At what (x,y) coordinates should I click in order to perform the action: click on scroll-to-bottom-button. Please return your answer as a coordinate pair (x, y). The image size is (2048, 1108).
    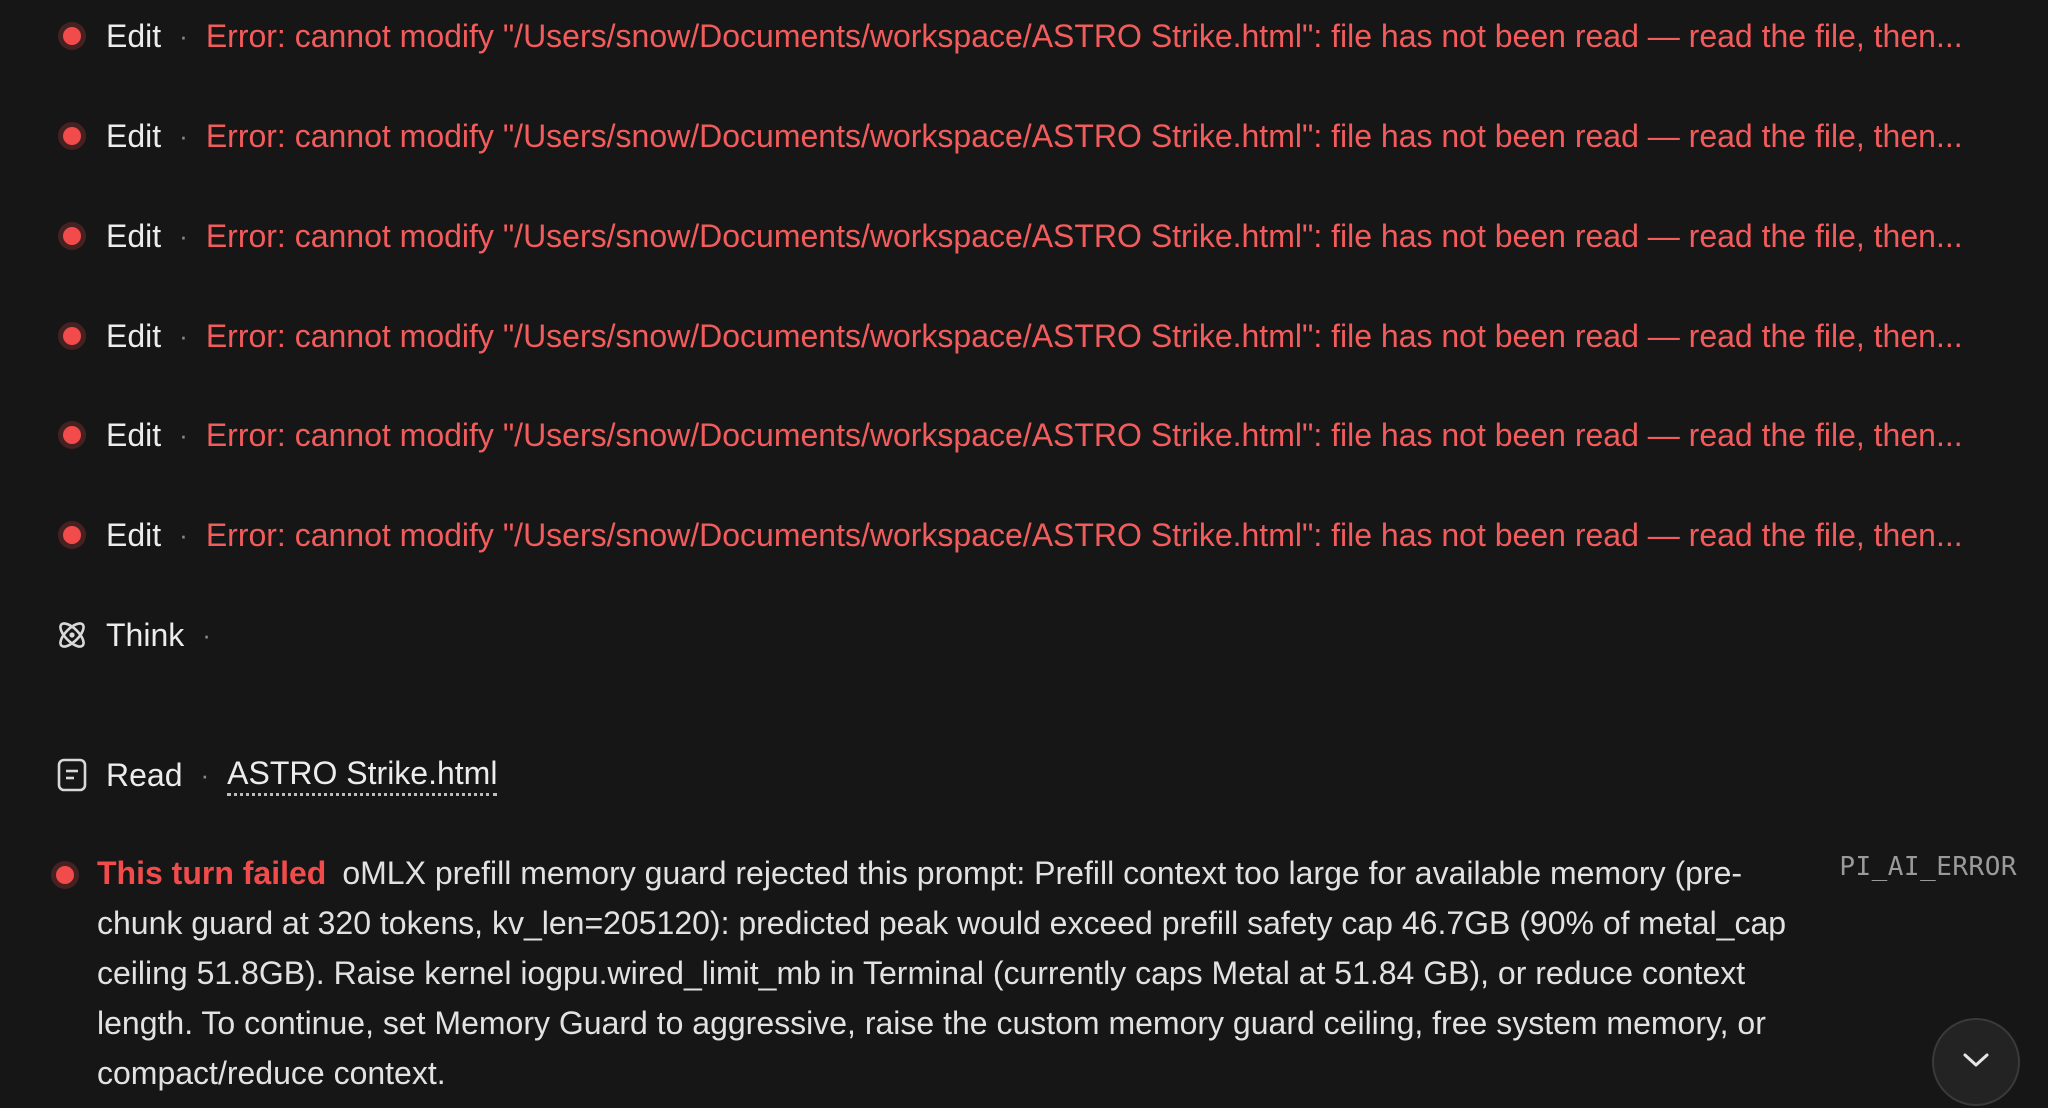
    Looking at the image, I should click on (1976, 1062).